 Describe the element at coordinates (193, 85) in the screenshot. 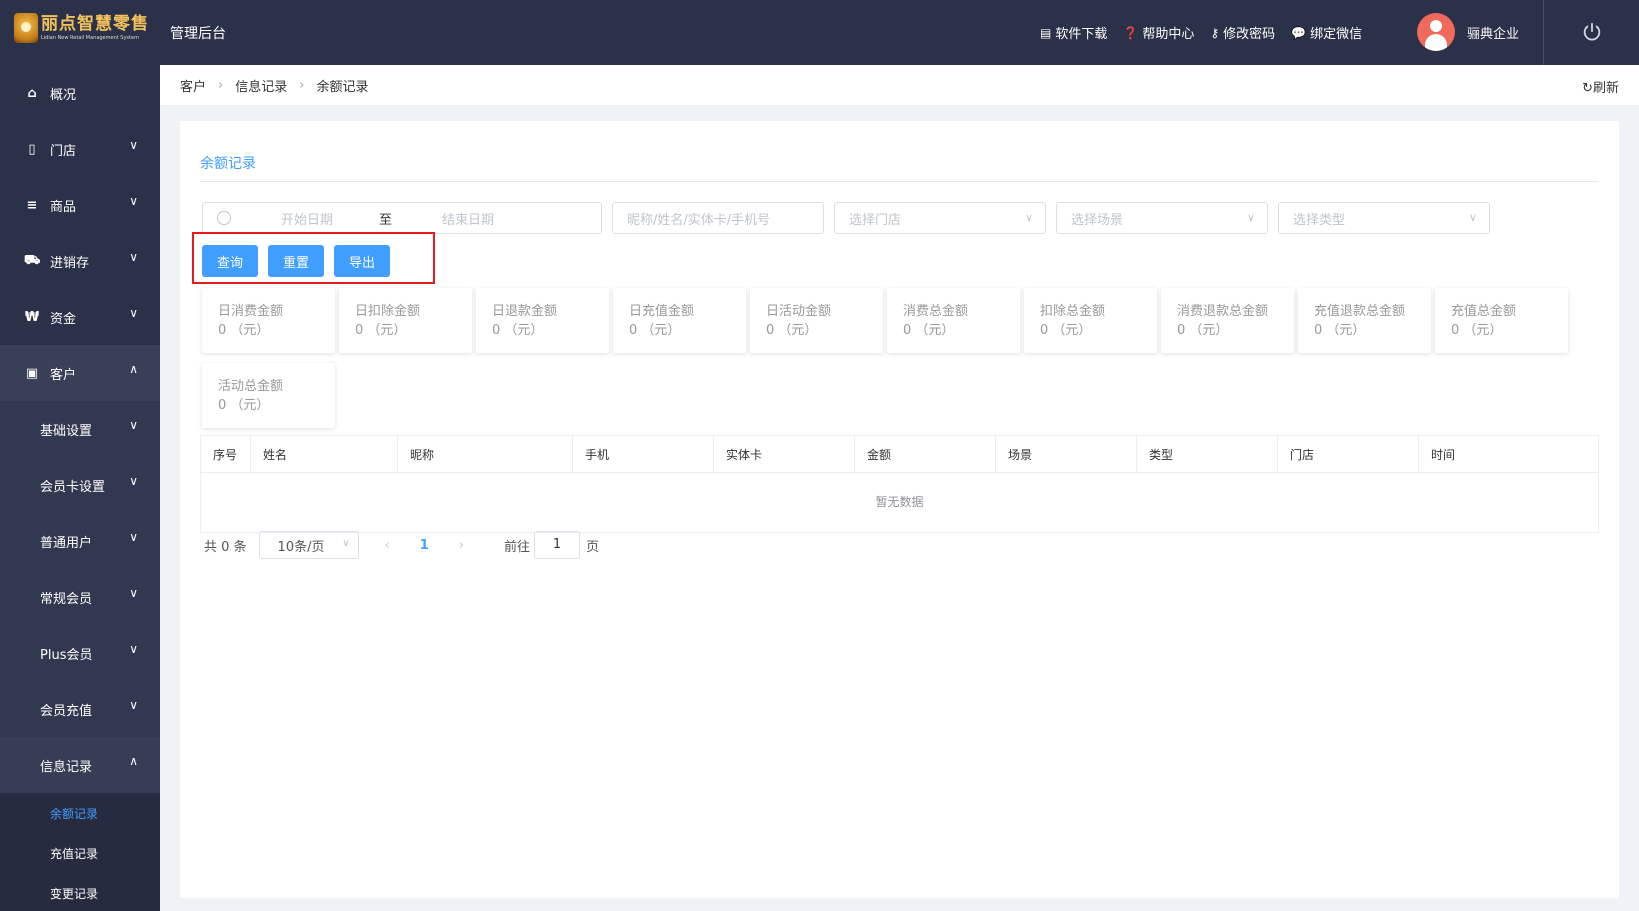

I see `breadcrumb-item: 客户` at that location.